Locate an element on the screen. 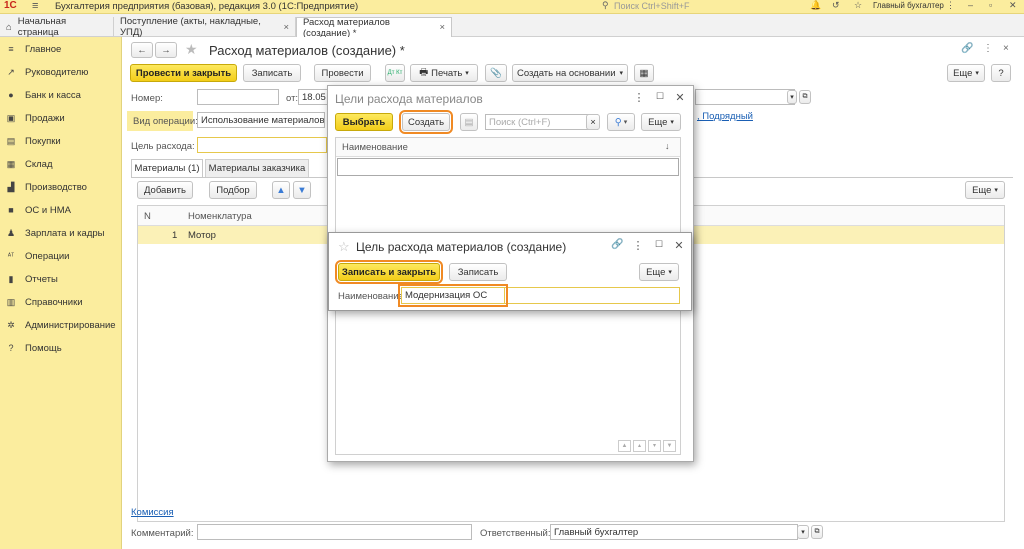 The width and height of the screenshot is (1024, 549). operation-type-input: Использование материалов is located at coordinates (261, 120).